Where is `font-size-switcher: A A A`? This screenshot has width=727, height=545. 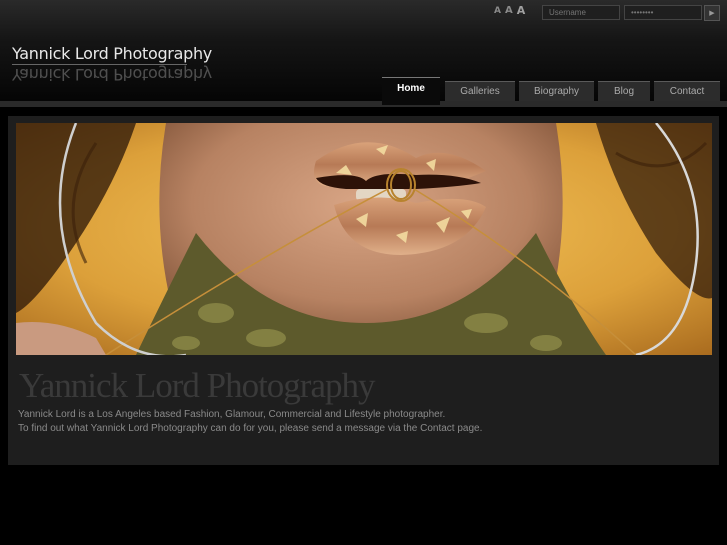
font-size-switcher: A A A is located at coordinates (509, 11).